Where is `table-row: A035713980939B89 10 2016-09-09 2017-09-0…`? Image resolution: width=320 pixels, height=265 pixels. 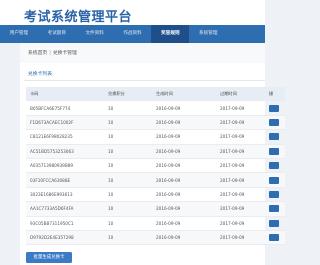 table-row: A035713980939B89 10 2016-09-09 2017-09-0… is located at coordinates (155, 166).